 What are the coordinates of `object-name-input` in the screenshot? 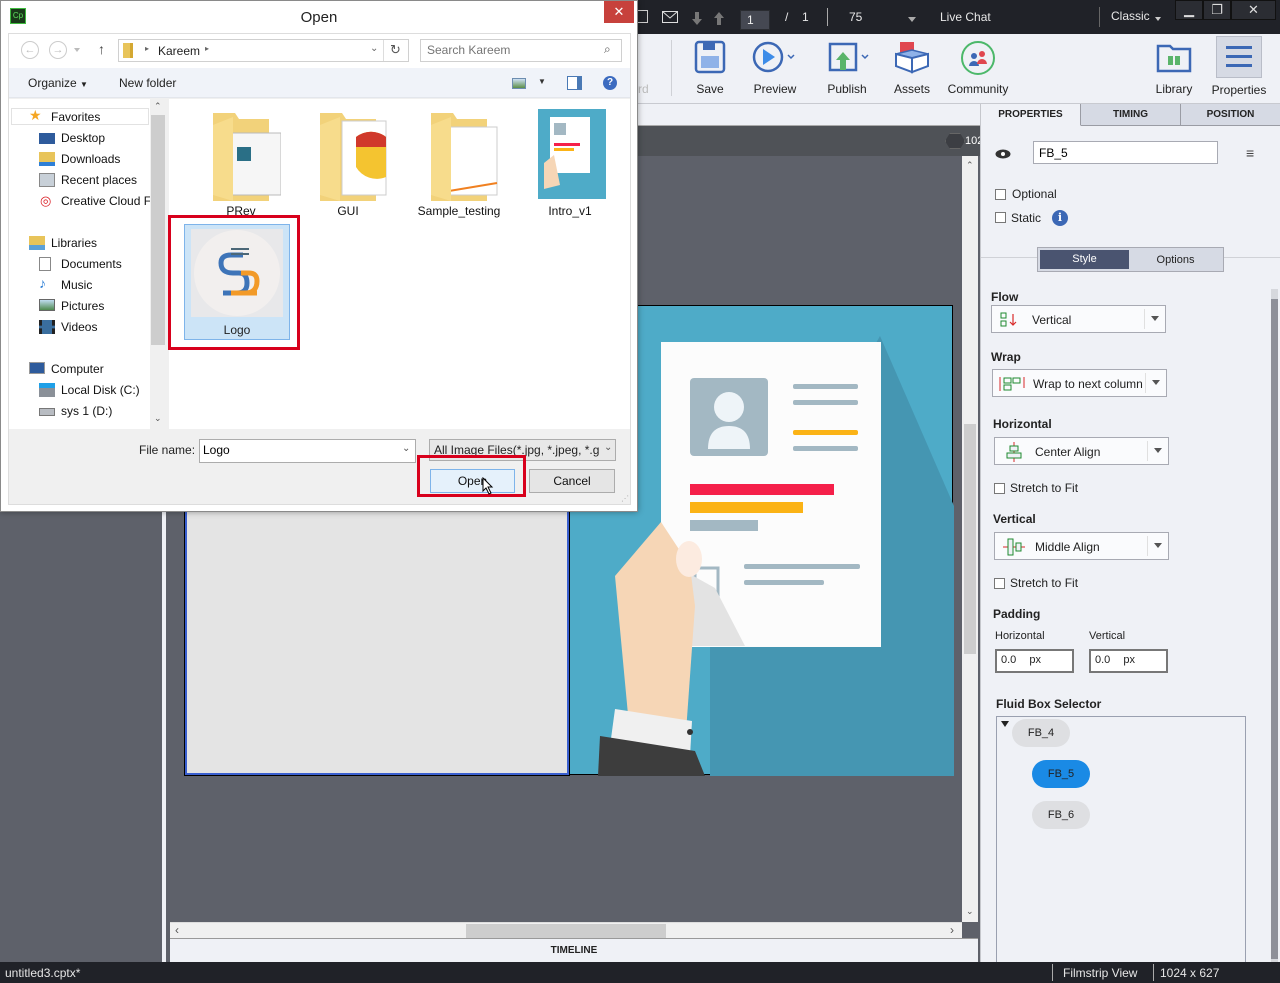 It's located at (1125, 152).